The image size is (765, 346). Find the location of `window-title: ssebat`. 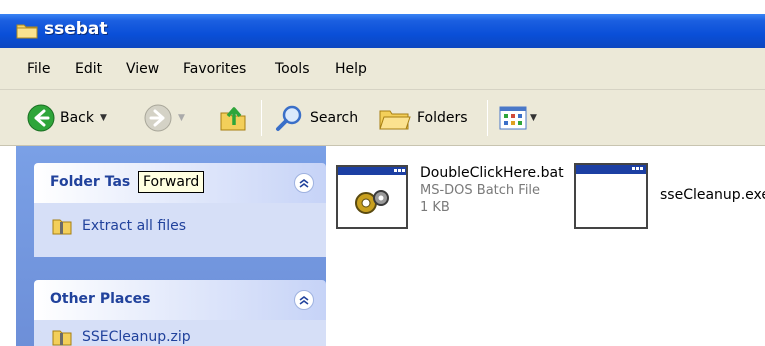

window-title: ssebat is located at coordinates (76, 29).